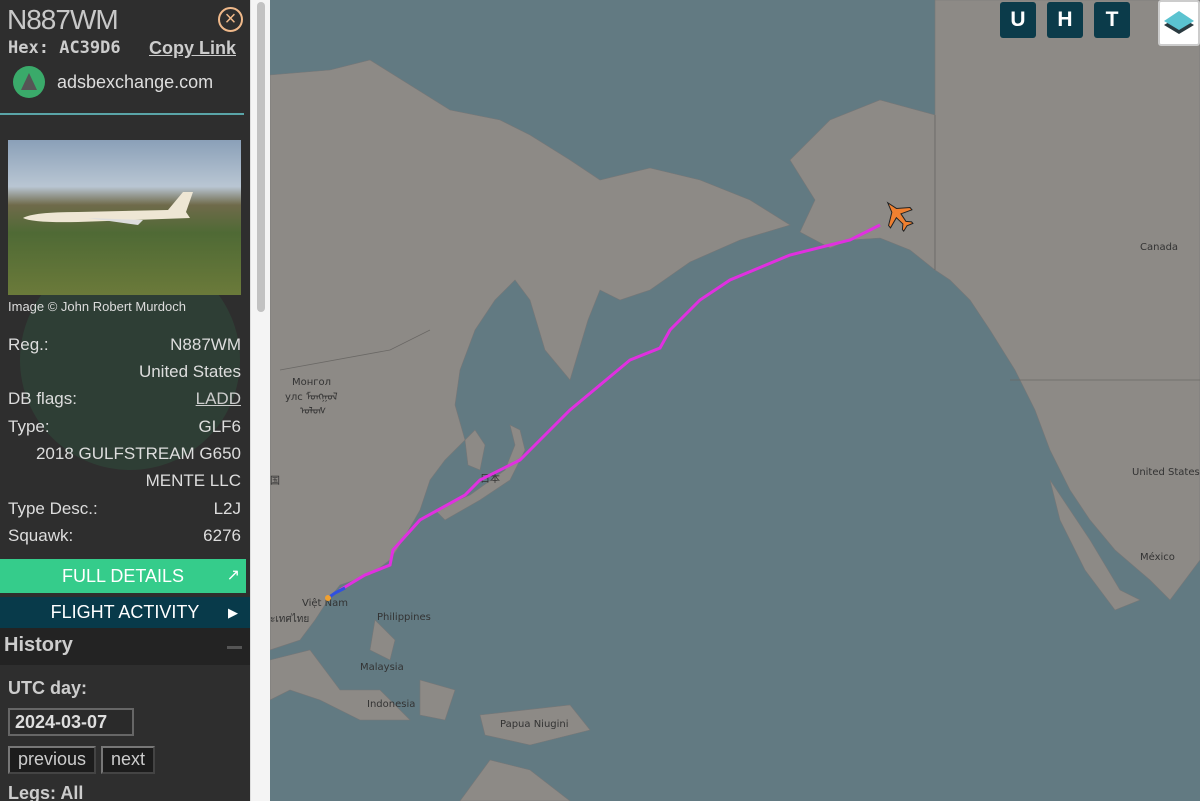 The height and width of the screenshot is (801, 1200). I want to click on detail-type-desc: Type Desc.: L2J, so click(124, 508).